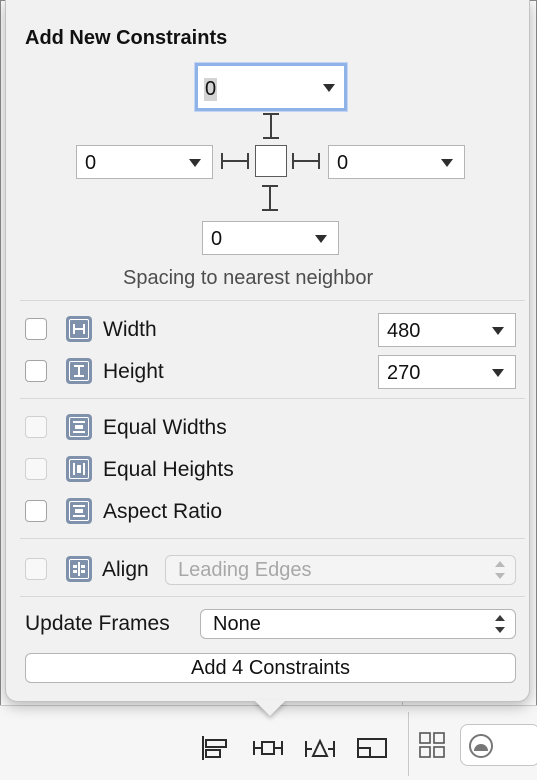  I want to click on equal-widths-checkbox, so click(36, 427).